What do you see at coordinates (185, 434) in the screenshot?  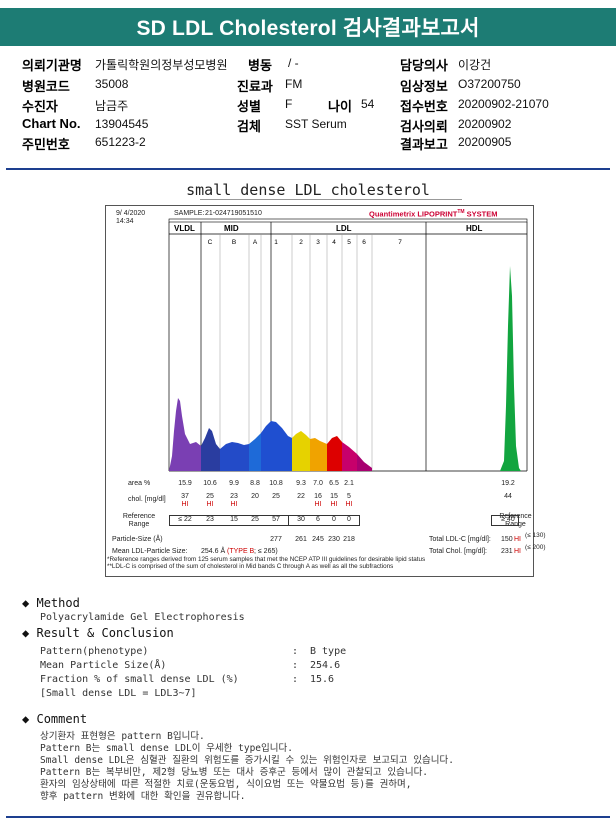 I see `peak-vldl` at bounding box center [185, 434].